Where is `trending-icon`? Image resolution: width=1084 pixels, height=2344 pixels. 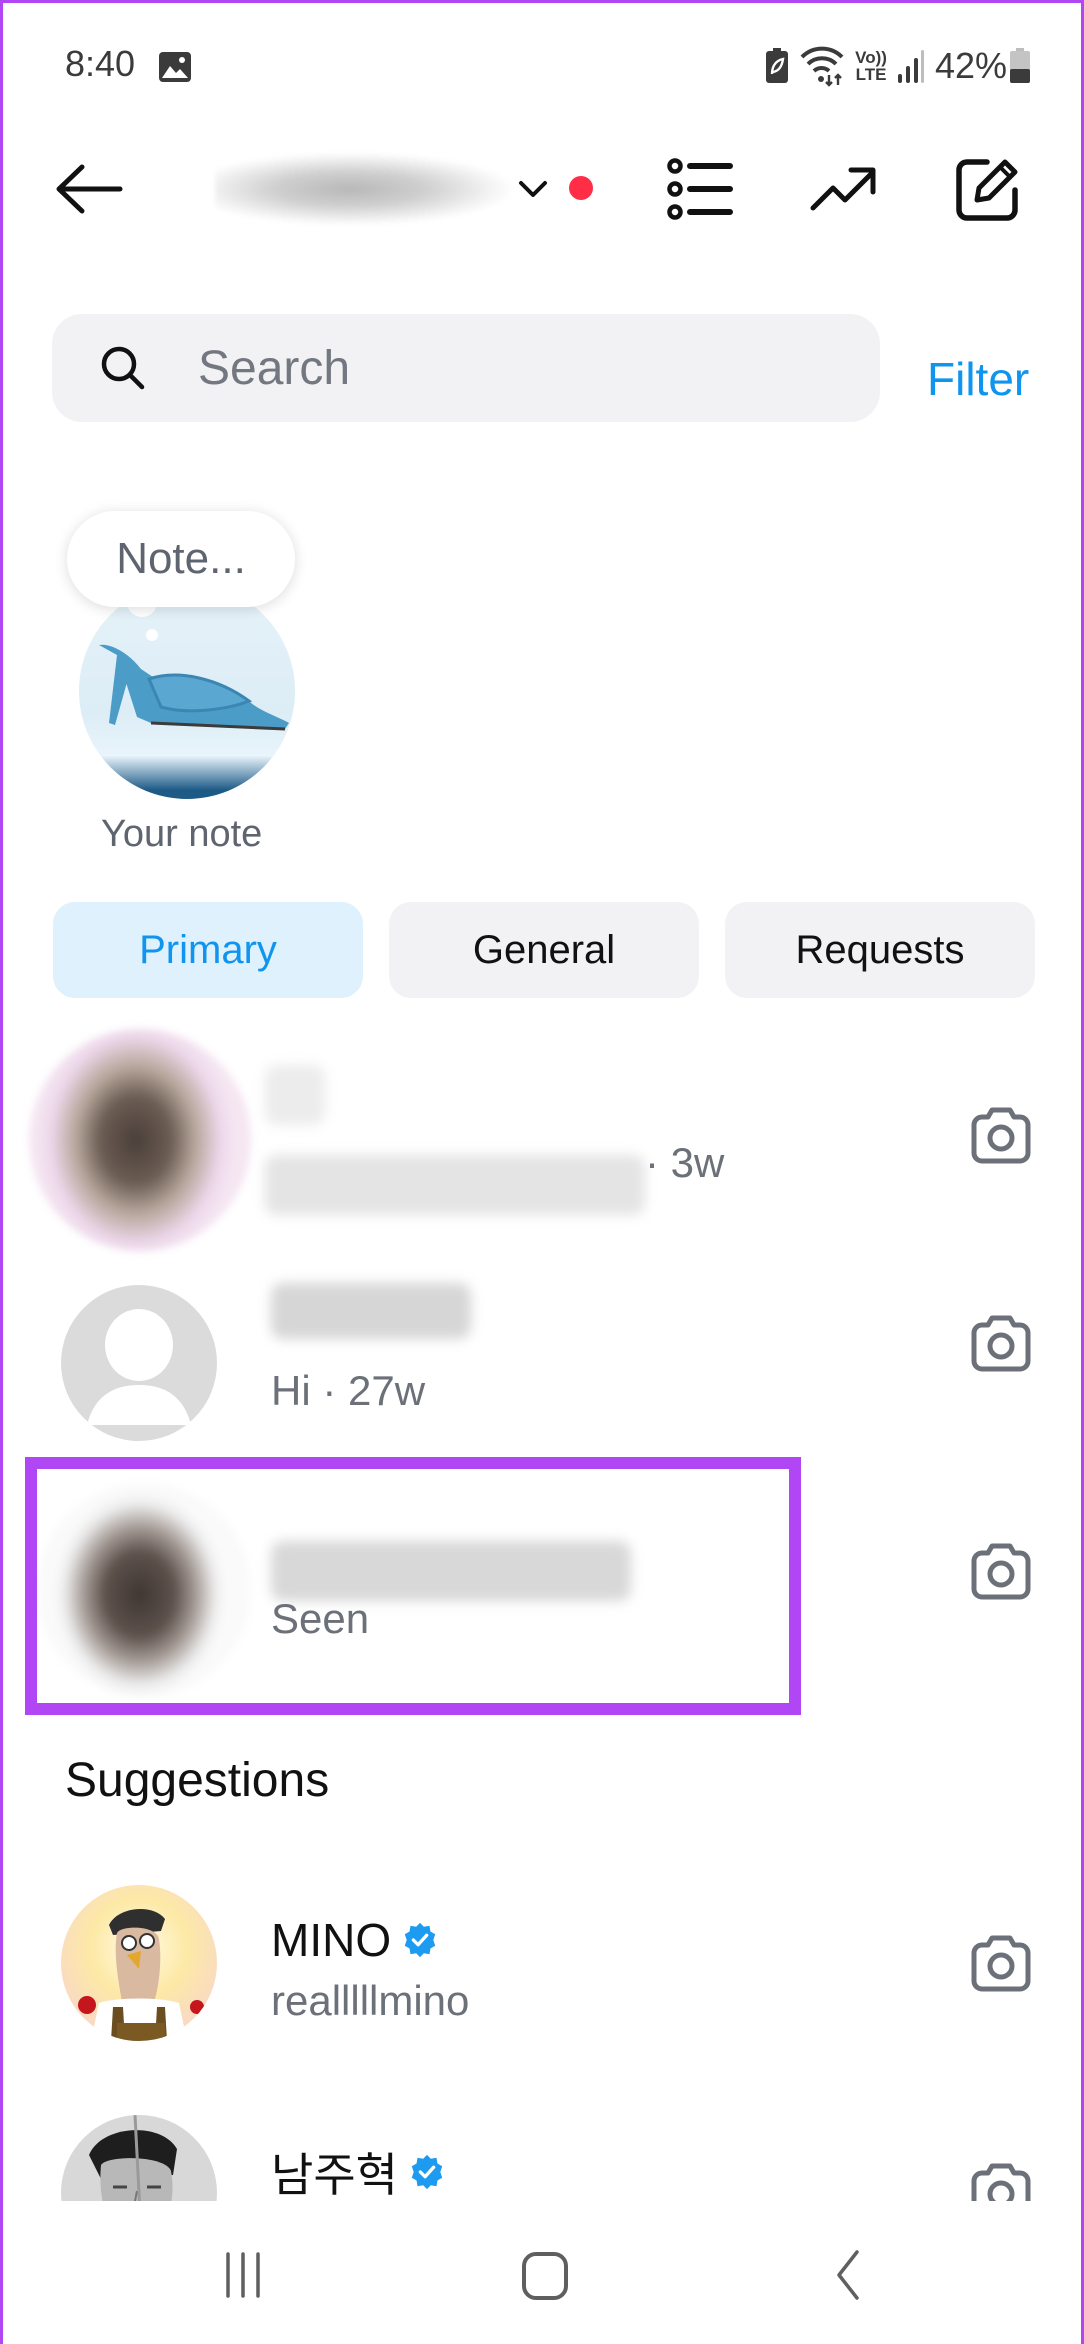
trending-icon is located at coordinates (843, 189).